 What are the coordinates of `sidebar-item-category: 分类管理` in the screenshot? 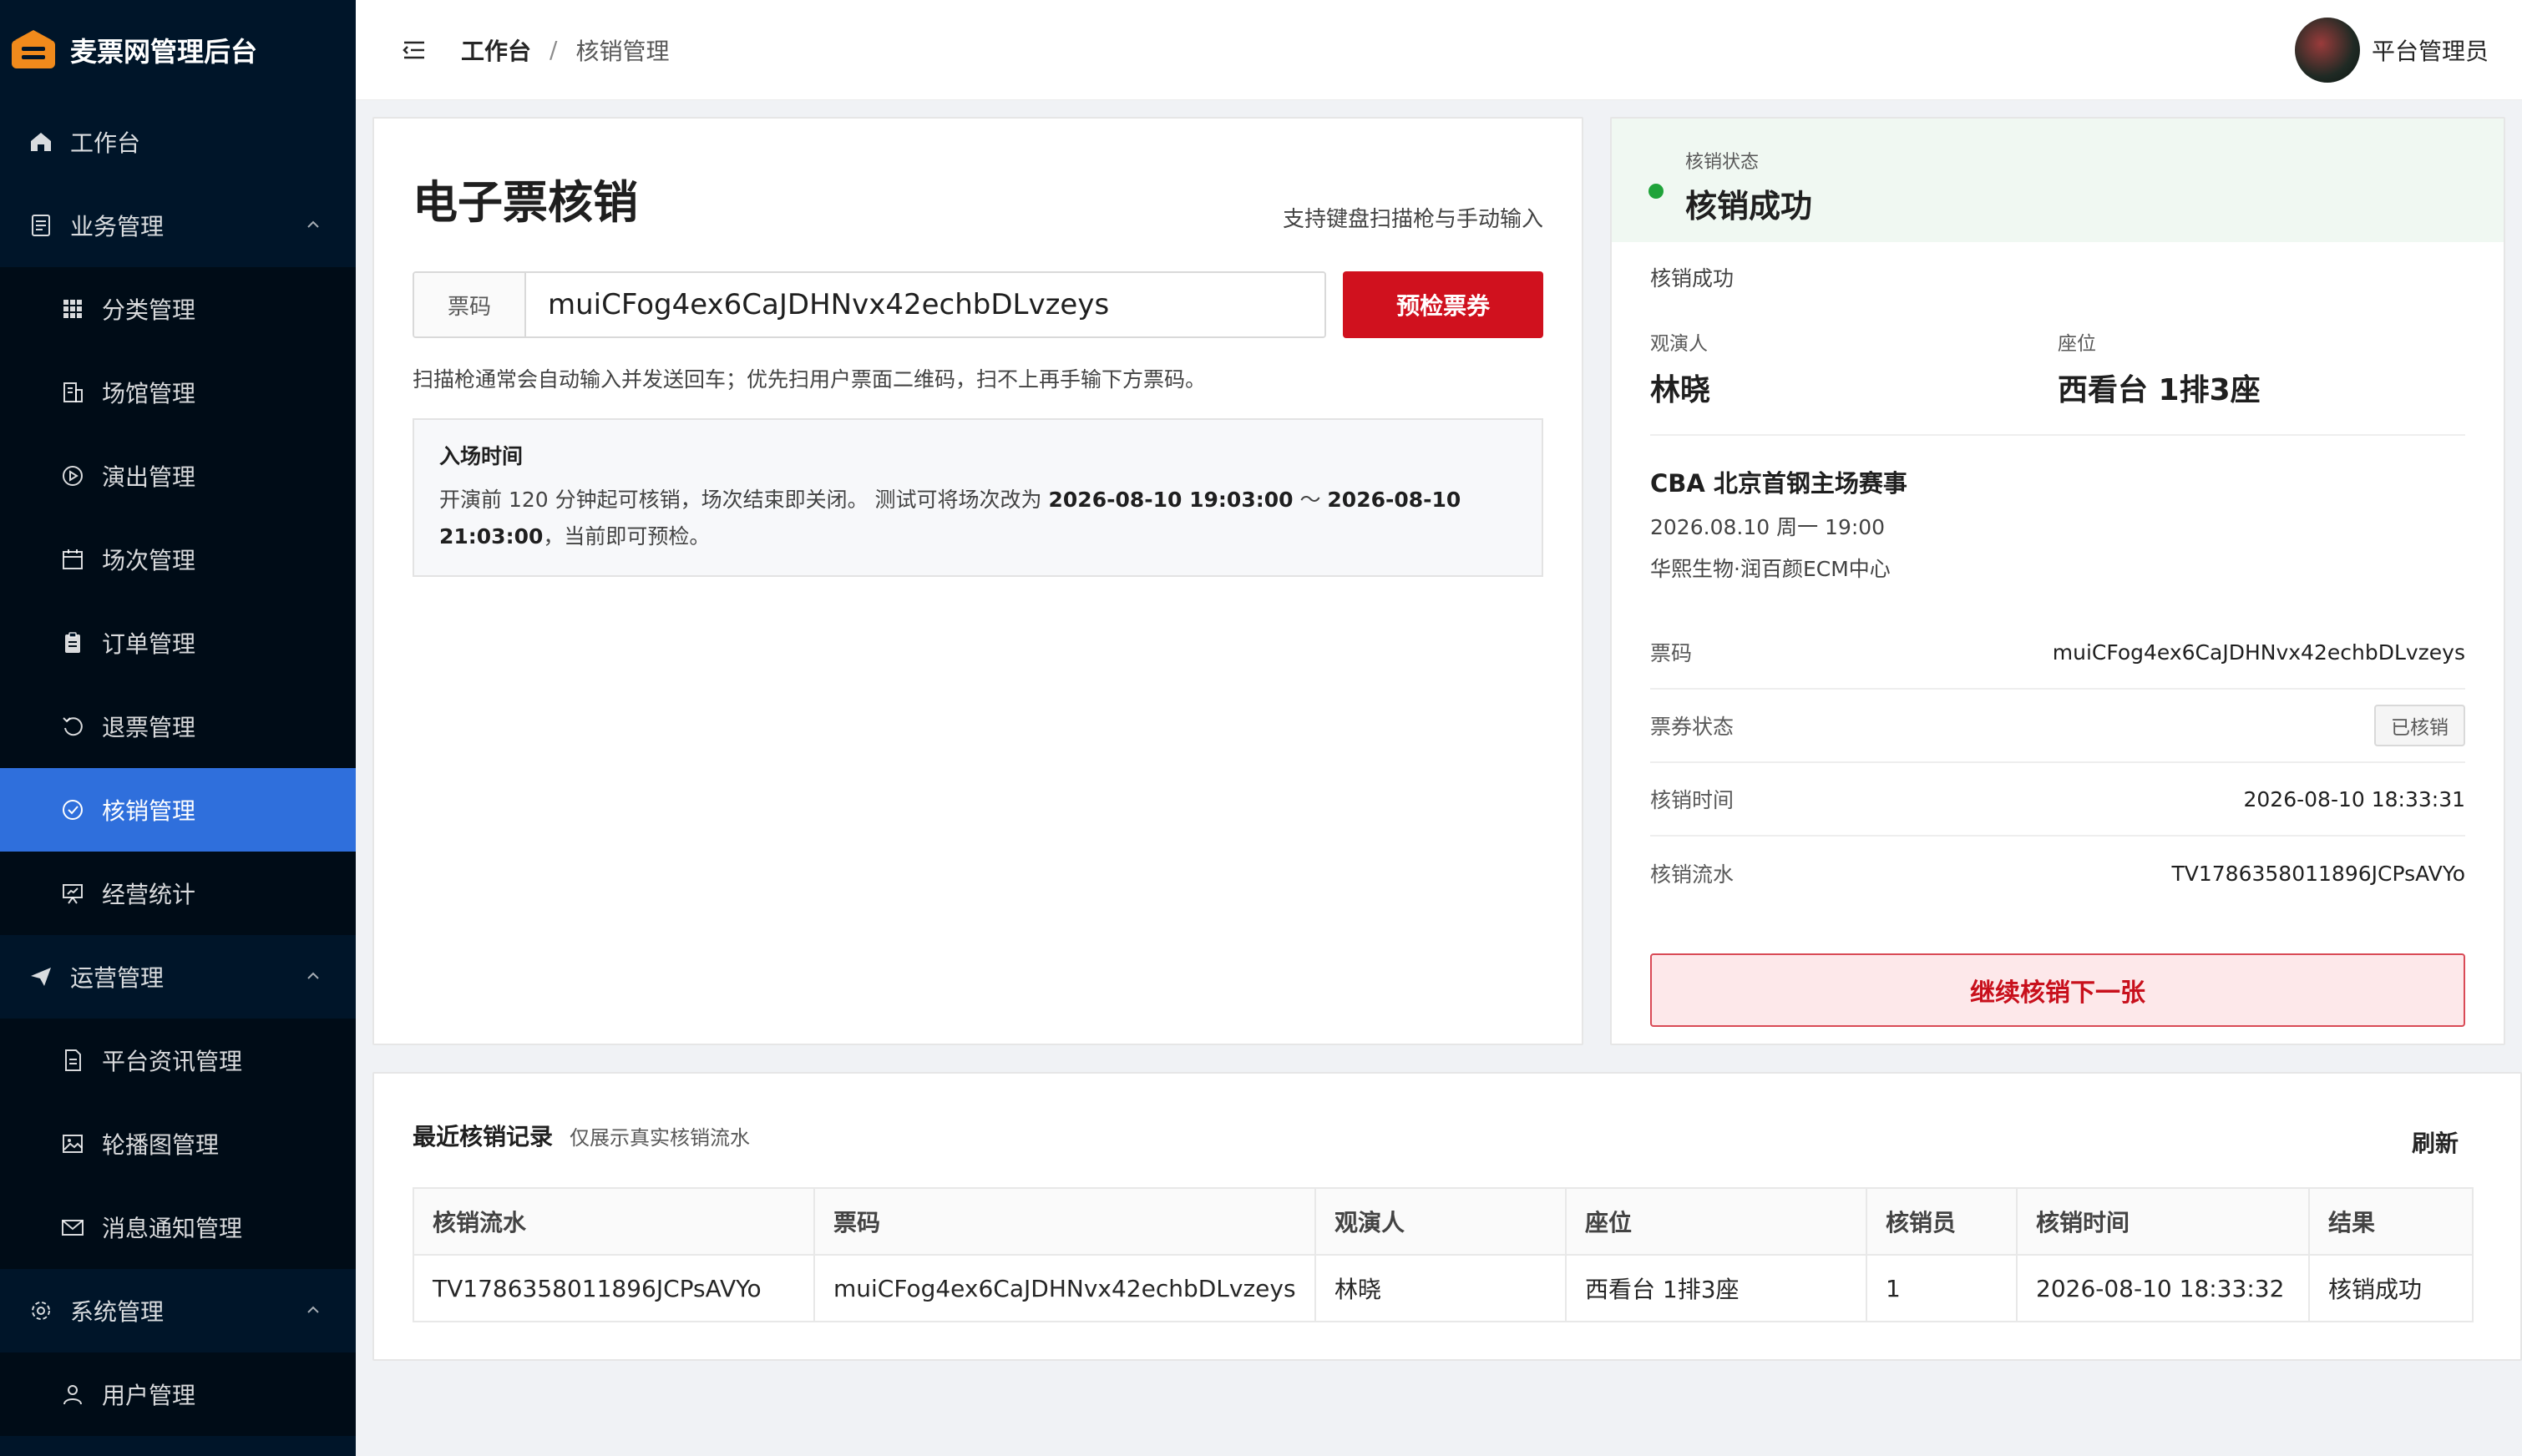 It's located at (178, 309).